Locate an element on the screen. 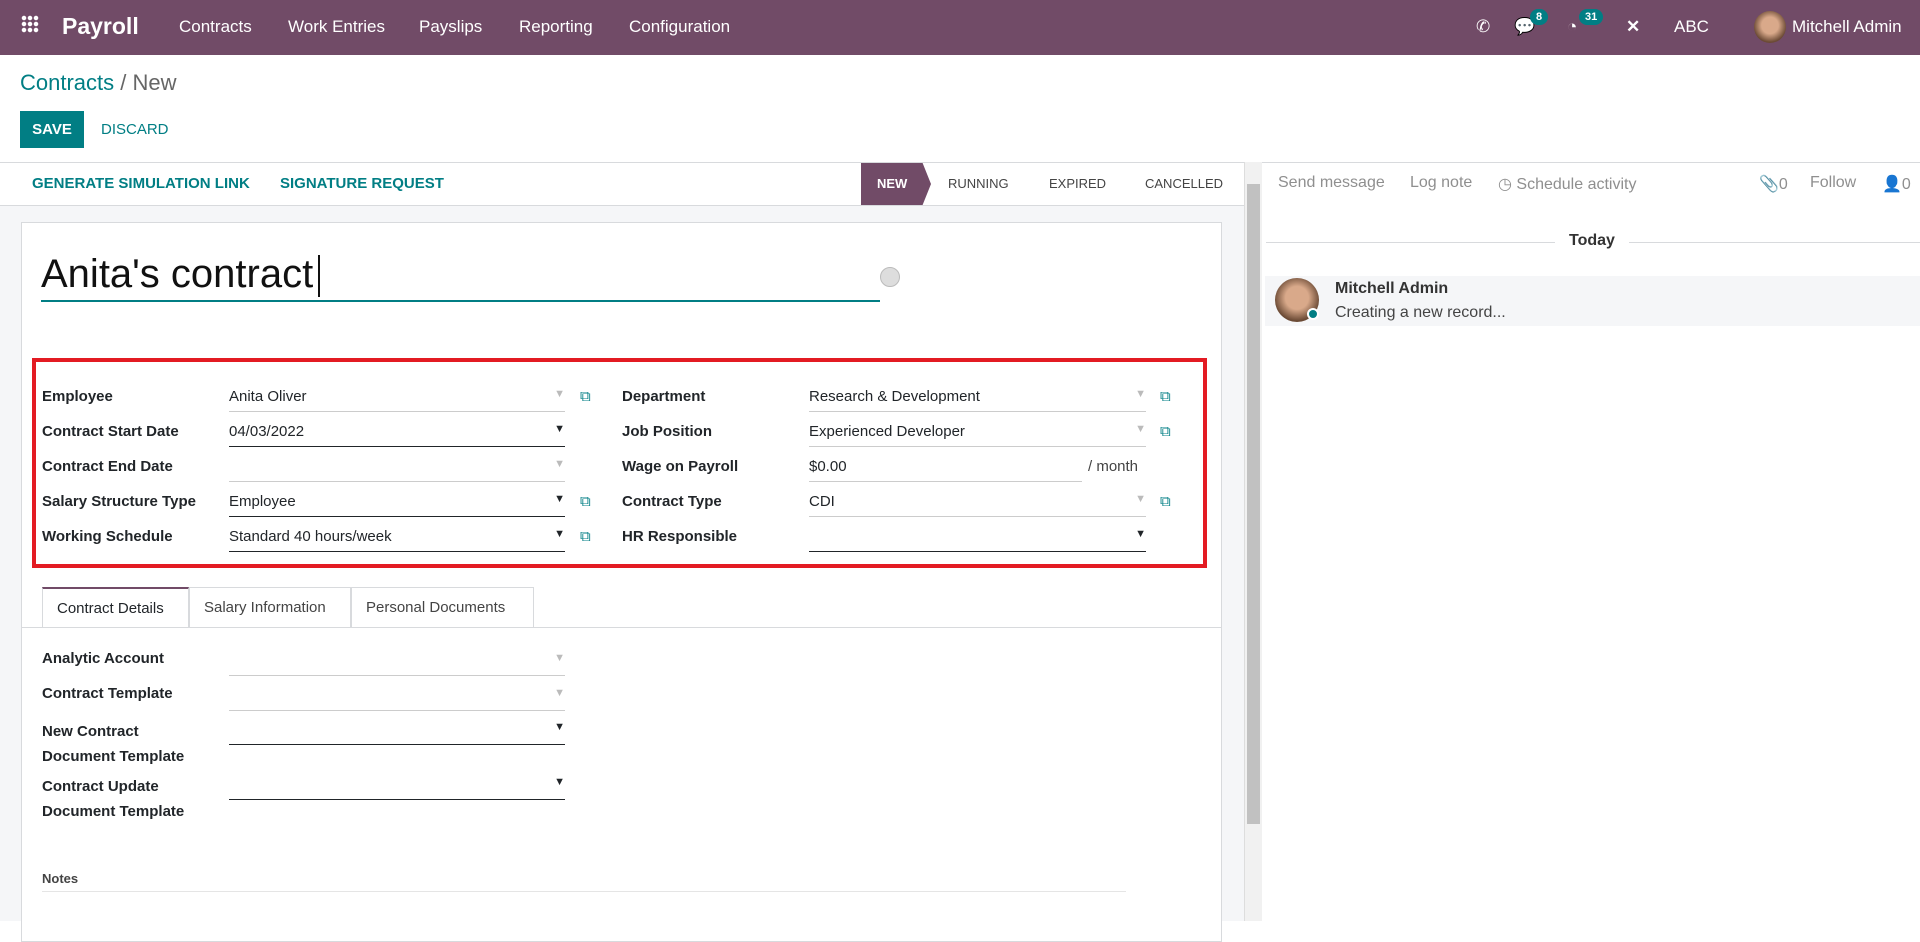  tab-contract-details: Contract Details is located at coordinates (115, 607).